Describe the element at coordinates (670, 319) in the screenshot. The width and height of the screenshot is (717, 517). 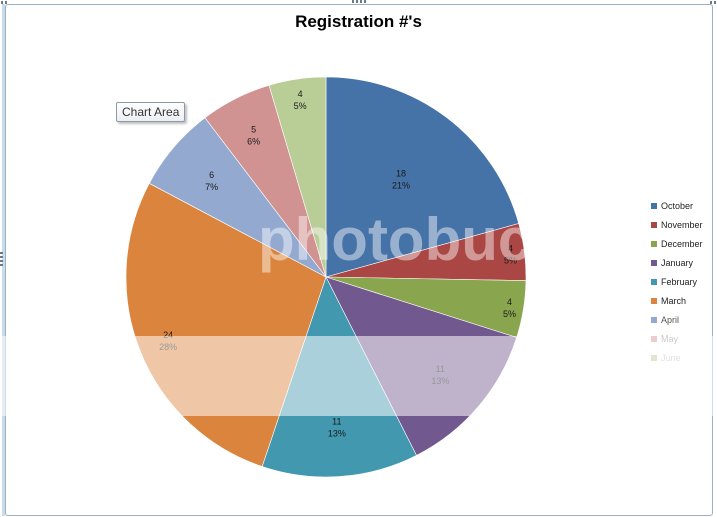
I see `legend-label: April` at that location.